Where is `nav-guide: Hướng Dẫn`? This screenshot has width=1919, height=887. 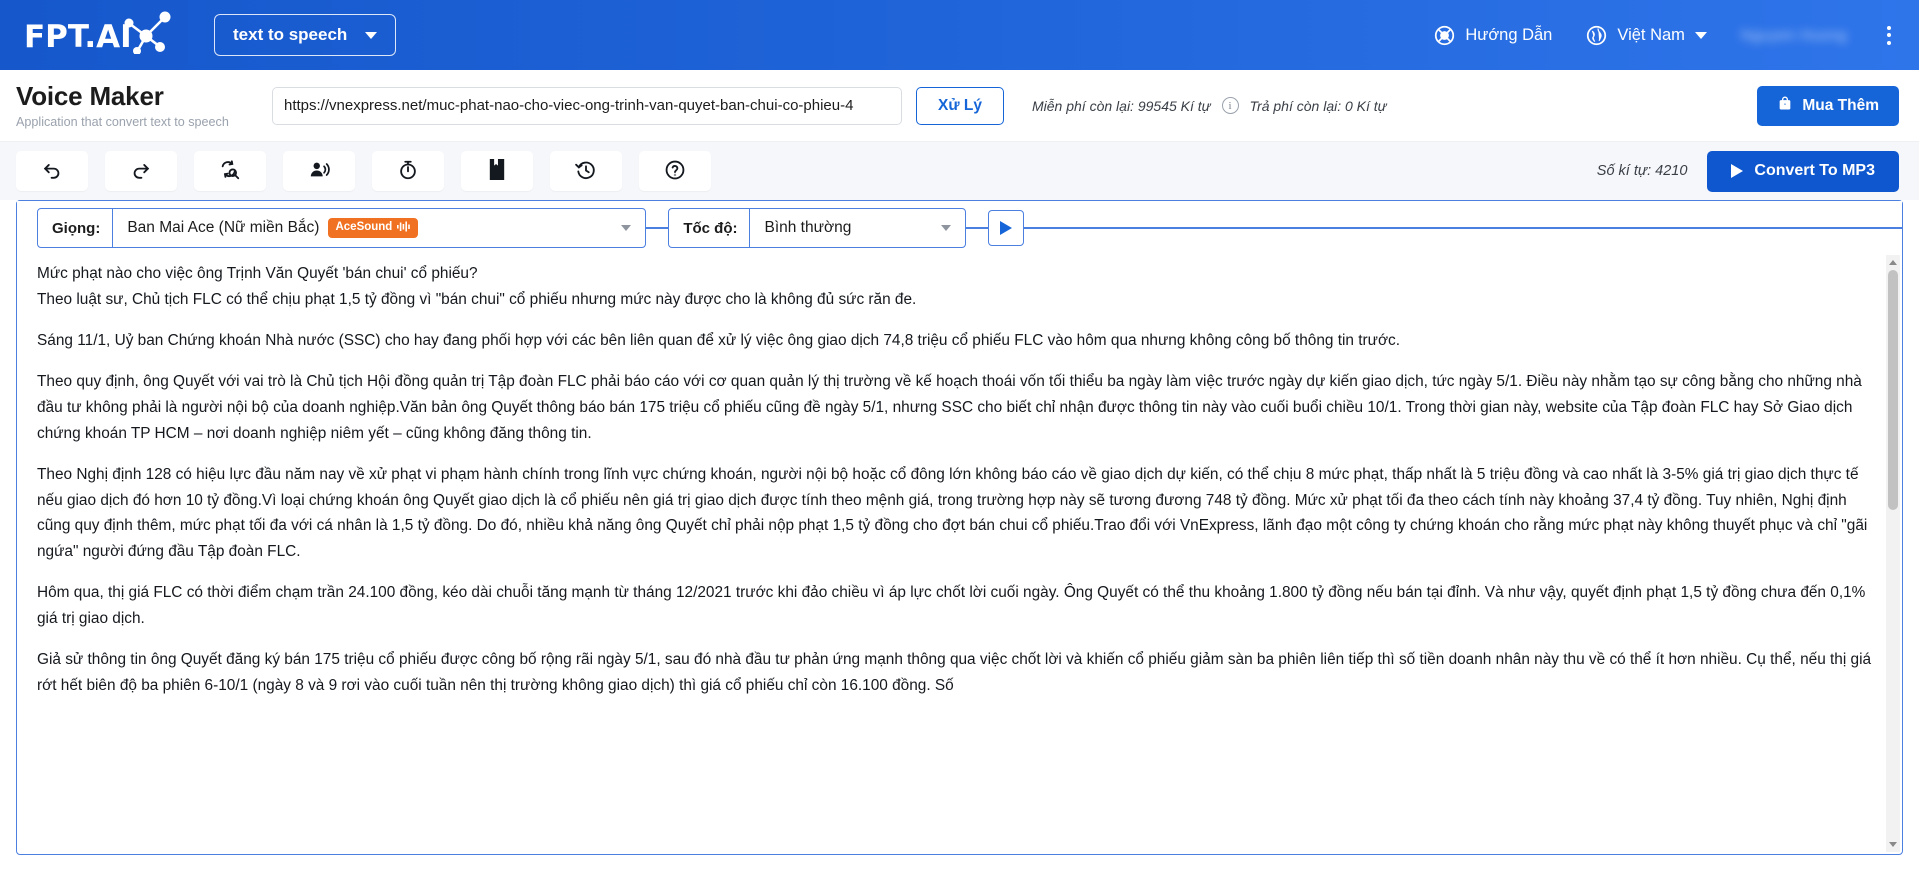
nav-guide: Hướng Dẫn is located at coordinates (1493, 35).